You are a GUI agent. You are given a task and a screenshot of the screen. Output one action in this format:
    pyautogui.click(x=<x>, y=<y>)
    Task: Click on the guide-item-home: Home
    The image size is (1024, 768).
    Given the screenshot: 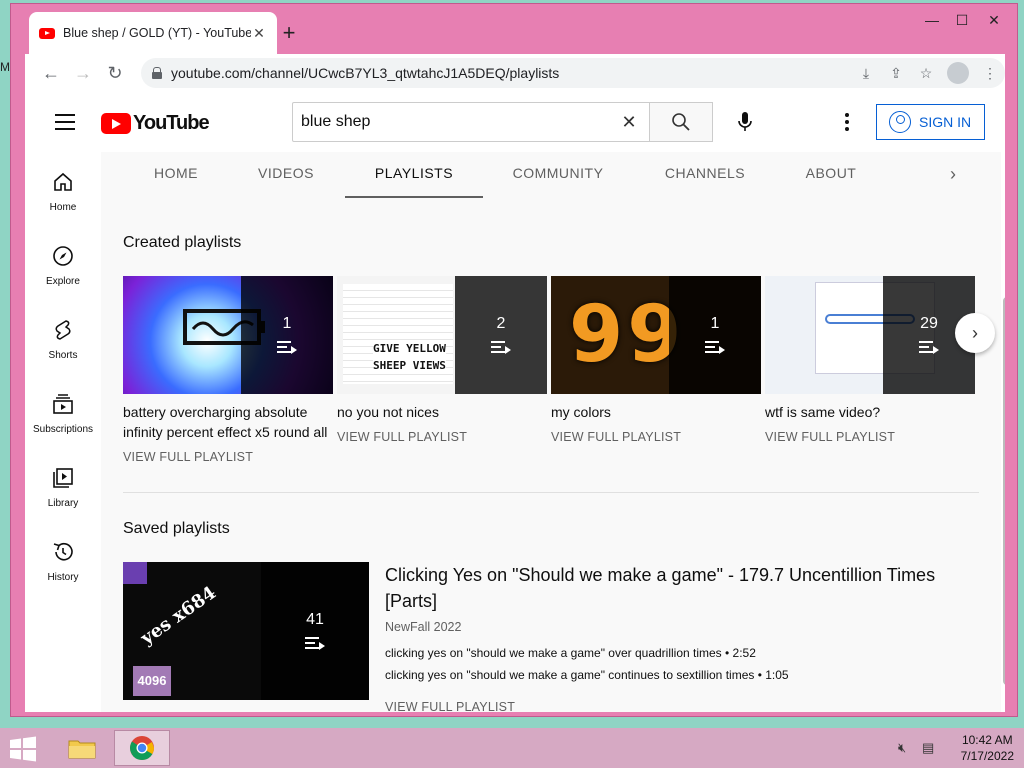 What is the action you would take?
    pyautogui.click(x=63, y=189)
    